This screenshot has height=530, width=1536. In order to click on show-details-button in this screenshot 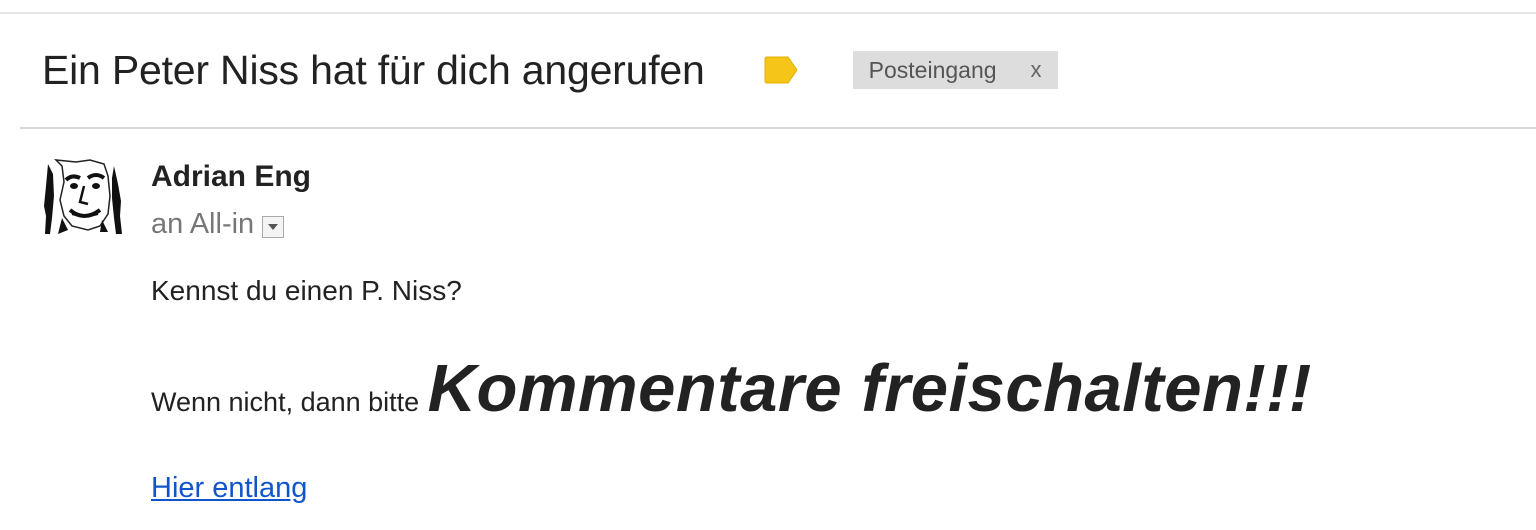, I will do `click(273, 226)`.